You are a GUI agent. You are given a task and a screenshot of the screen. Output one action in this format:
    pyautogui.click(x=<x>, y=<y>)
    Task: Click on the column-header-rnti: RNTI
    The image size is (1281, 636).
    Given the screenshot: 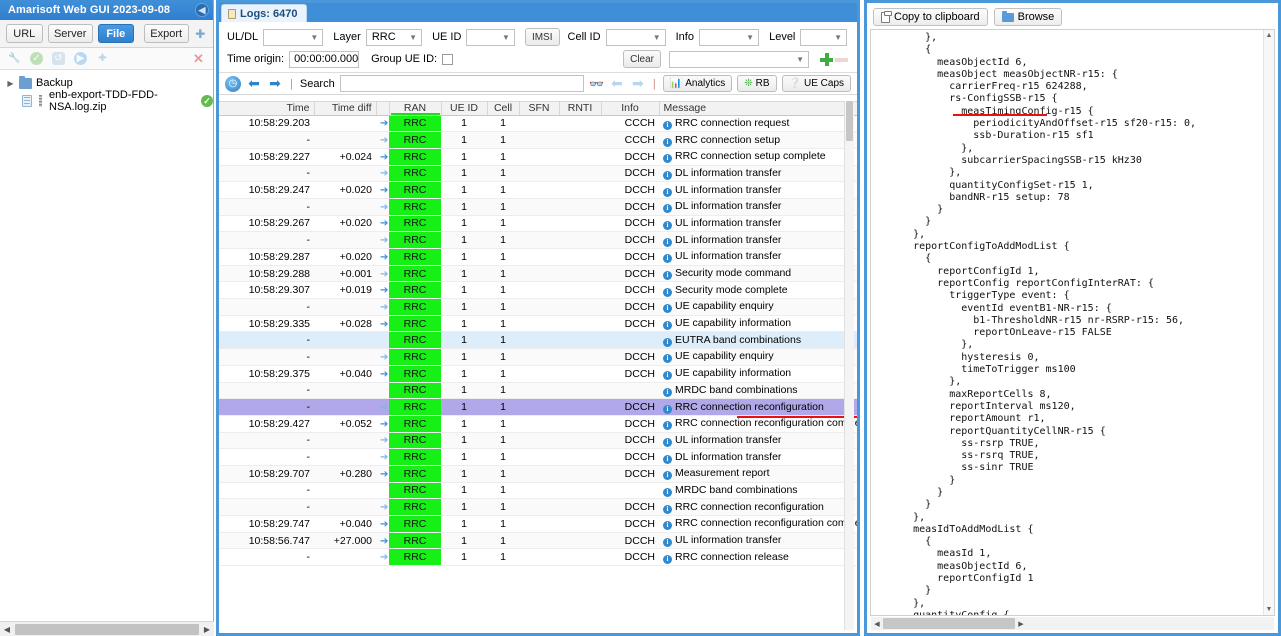 What is the action you would take?
    pyautogui.click(x=580, y=109)
    